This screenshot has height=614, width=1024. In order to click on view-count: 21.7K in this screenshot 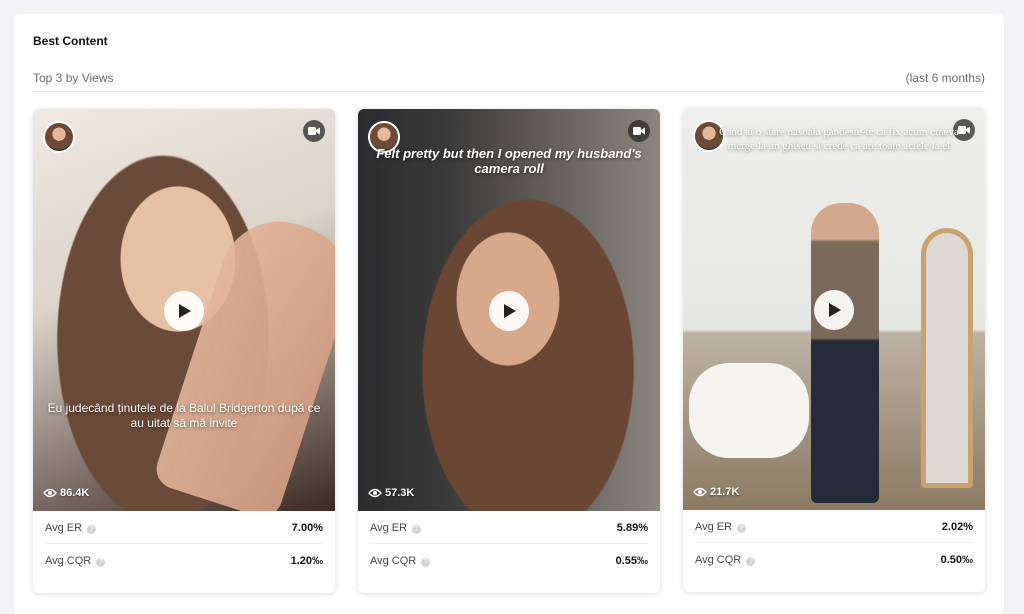, I will do `click(716, 492)`.